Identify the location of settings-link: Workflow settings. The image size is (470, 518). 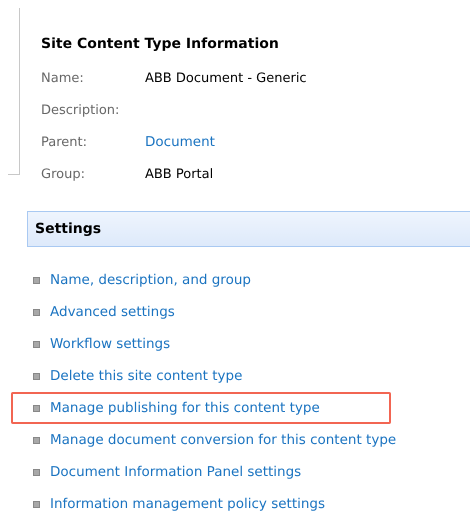
(110, 344).